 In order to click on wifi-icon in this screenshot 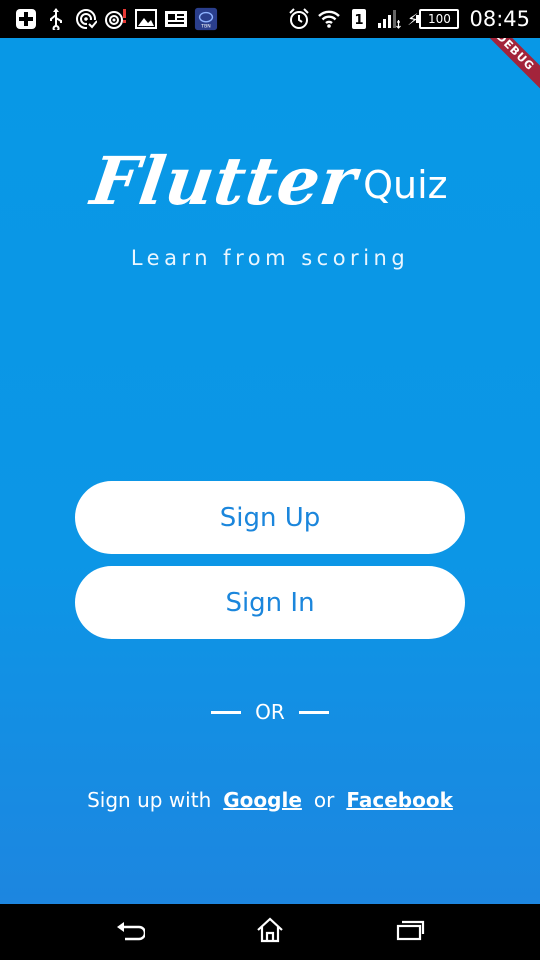, I will do `click(329, 19)`.